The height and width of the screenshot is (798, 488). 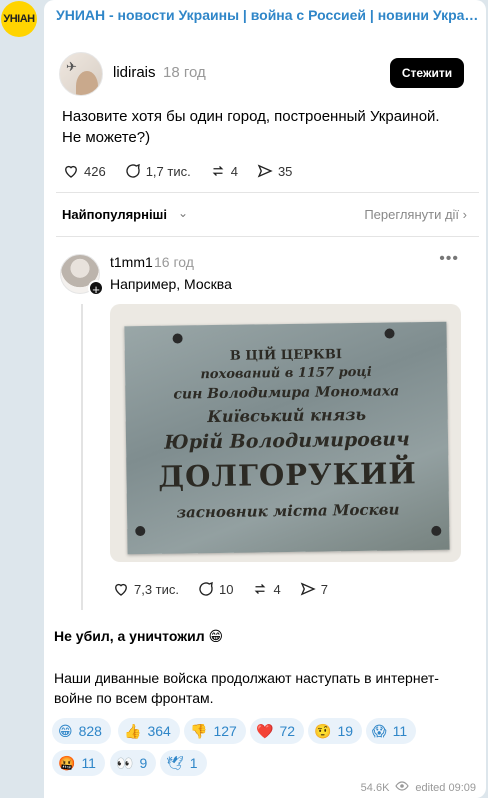 I want to click on reply-likes-count: 7,3 тис., so click(x=157, y=589).